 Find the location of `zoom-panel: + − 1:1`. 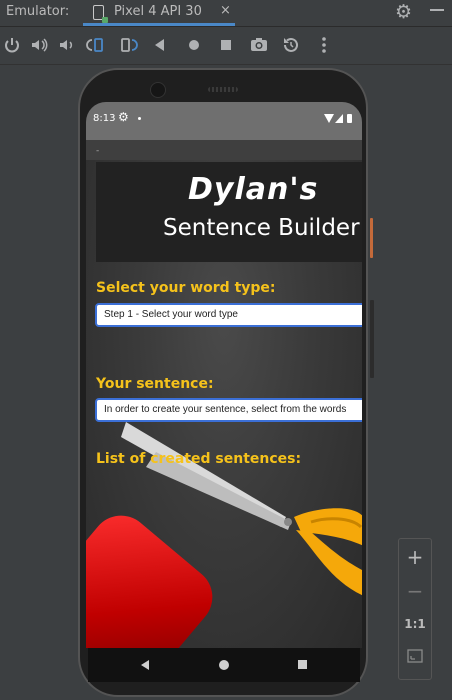

zoom-panel: + − 1:1 is located at coordinates (415, 609).